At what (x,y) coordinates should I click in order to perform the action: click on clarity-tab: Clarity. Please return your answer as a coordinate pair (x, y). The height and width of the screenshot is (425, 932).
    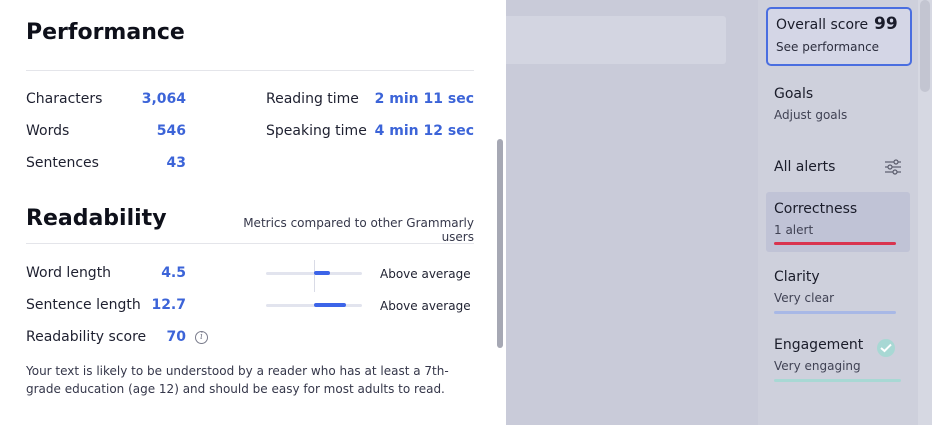
    Looking at the image, I should click on (797, 277).